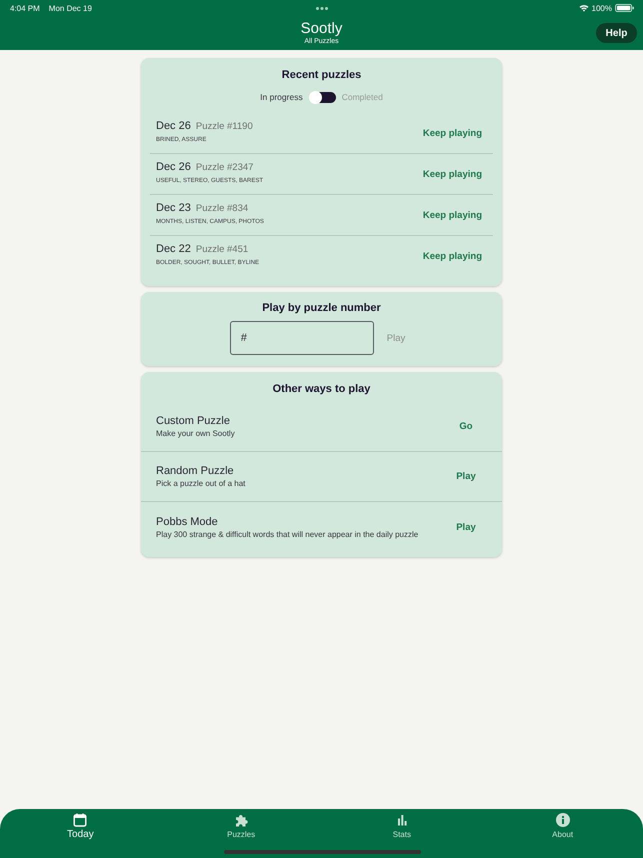 This screenshot has height=858, width=643. What do you see at coordinates (224, 127) in the screenshot?
I see `puzzle-number: Puzzle #1190` at bounding box center [224, 127].